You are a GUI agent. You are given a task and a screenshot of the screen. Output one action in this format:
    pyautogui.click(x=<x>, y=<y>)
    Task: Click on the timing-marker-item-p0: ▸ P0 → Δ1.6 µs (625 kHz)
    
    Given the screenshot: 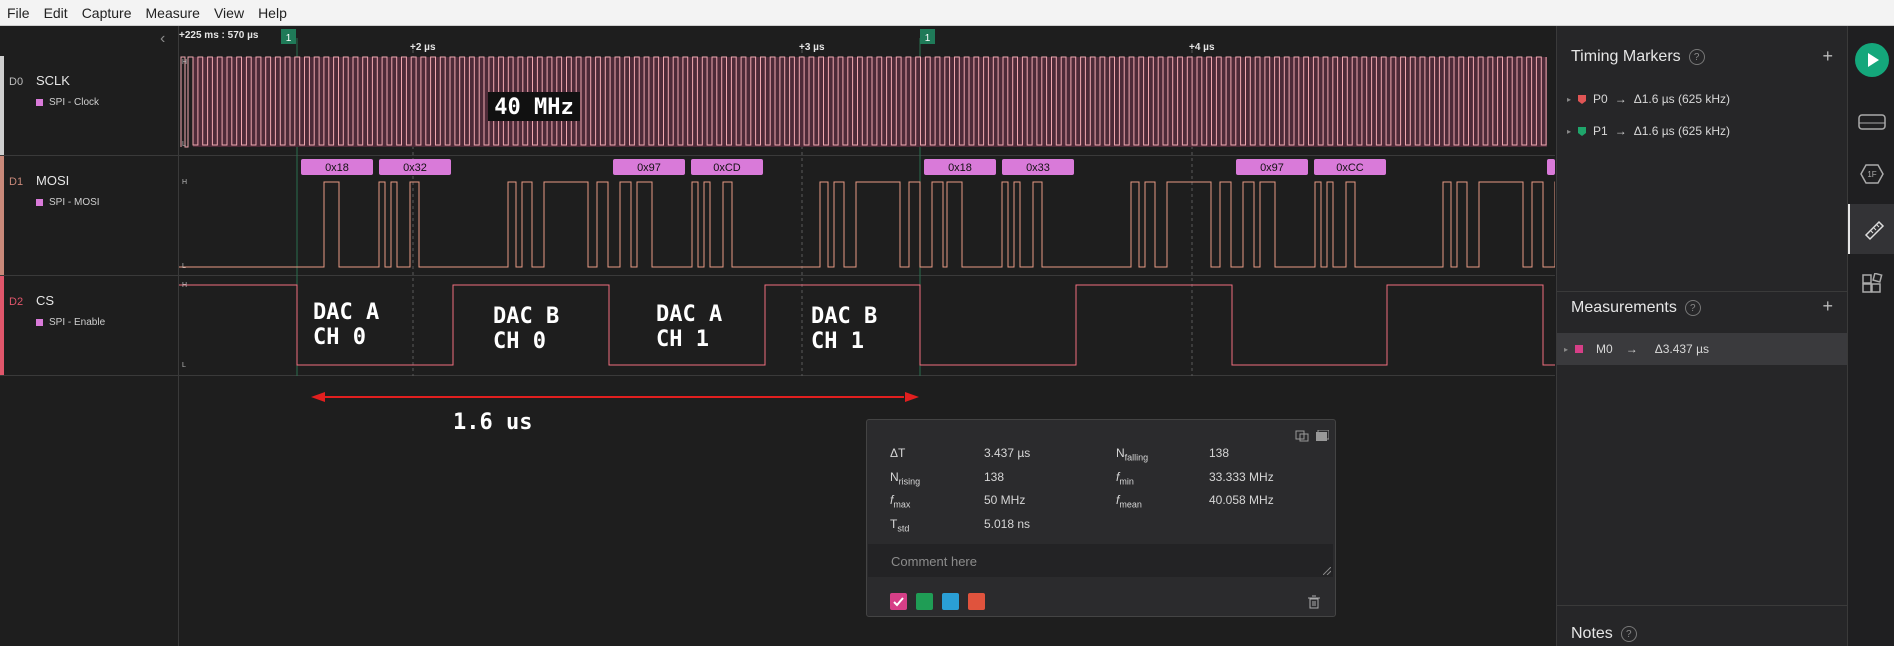 What is the action you would take?
    pyautogui.click(x=1648, y=99)
    